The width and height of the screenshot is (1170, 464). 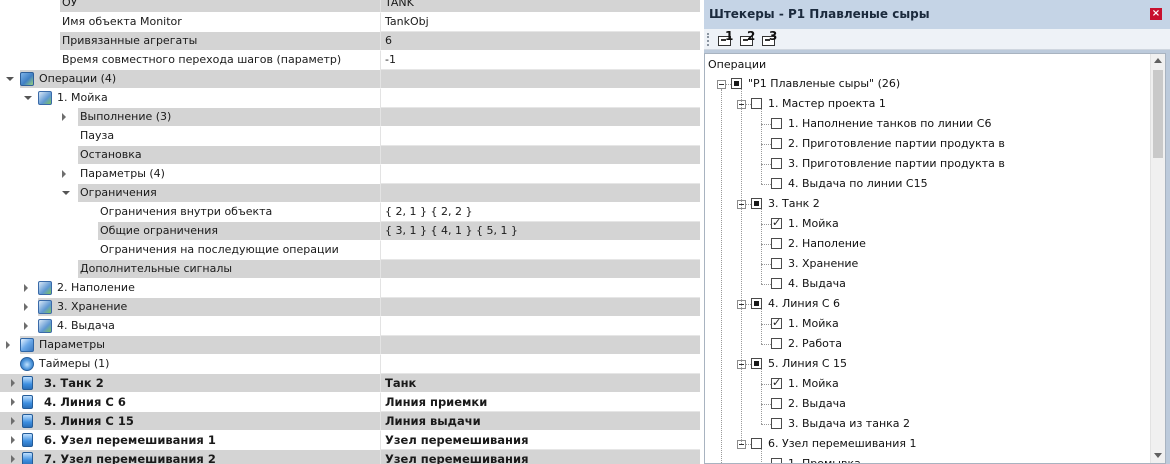 I want to click on vertical-scrollbar, so click(x=1157, y=258).